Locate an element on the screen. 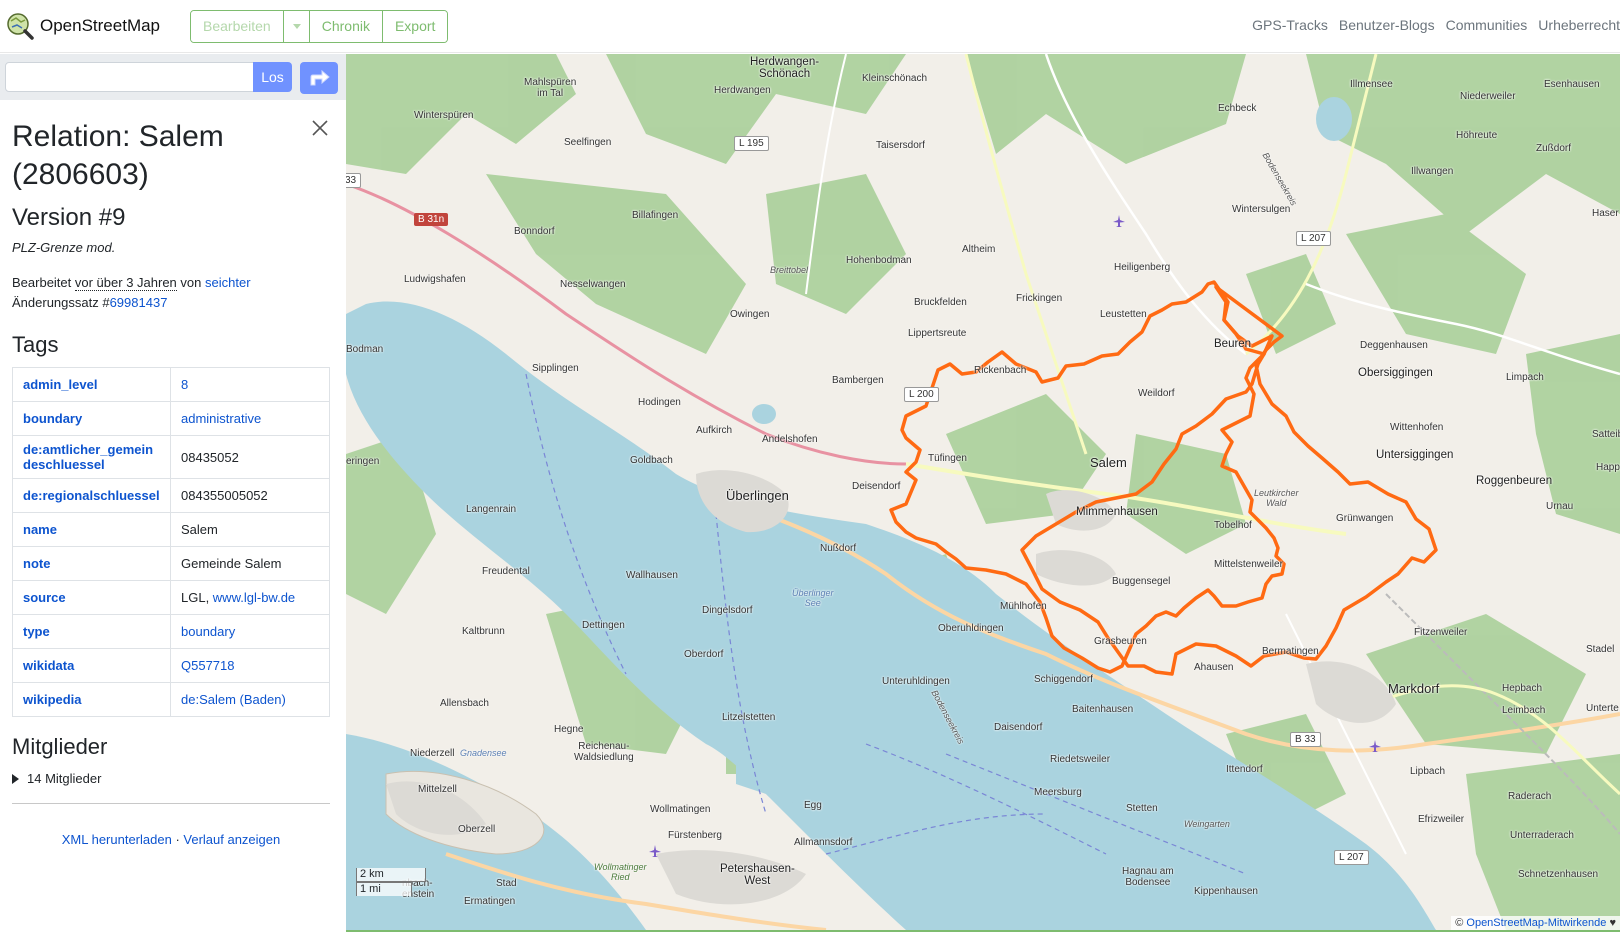 The height and width of the screenshot is (937, 1620). members-heading: Mitglieder is located at coordinates (60, 746).